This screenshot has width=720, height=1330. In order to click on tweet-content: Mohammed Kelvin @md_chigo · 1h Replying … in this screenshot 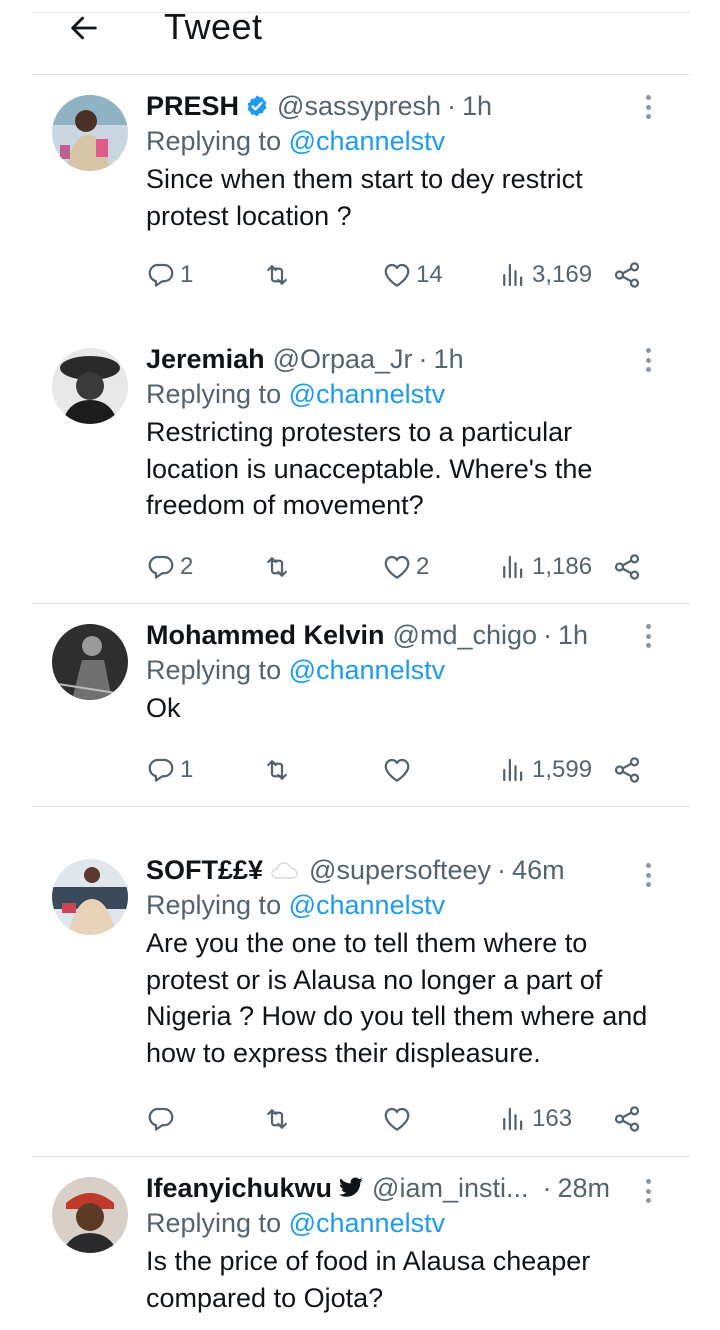, I will do `click(403, 672)`.